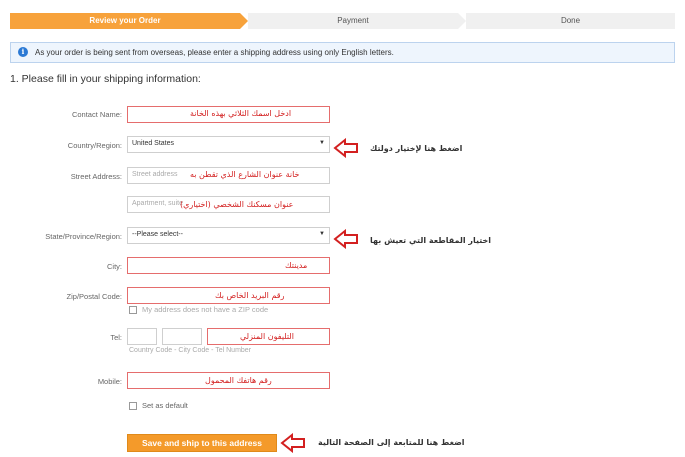 This screenshot has height=457, width=685. Describe the element at coordinates (116, 337) in the screenshot. I see `tel-label: Tel:` at that location.